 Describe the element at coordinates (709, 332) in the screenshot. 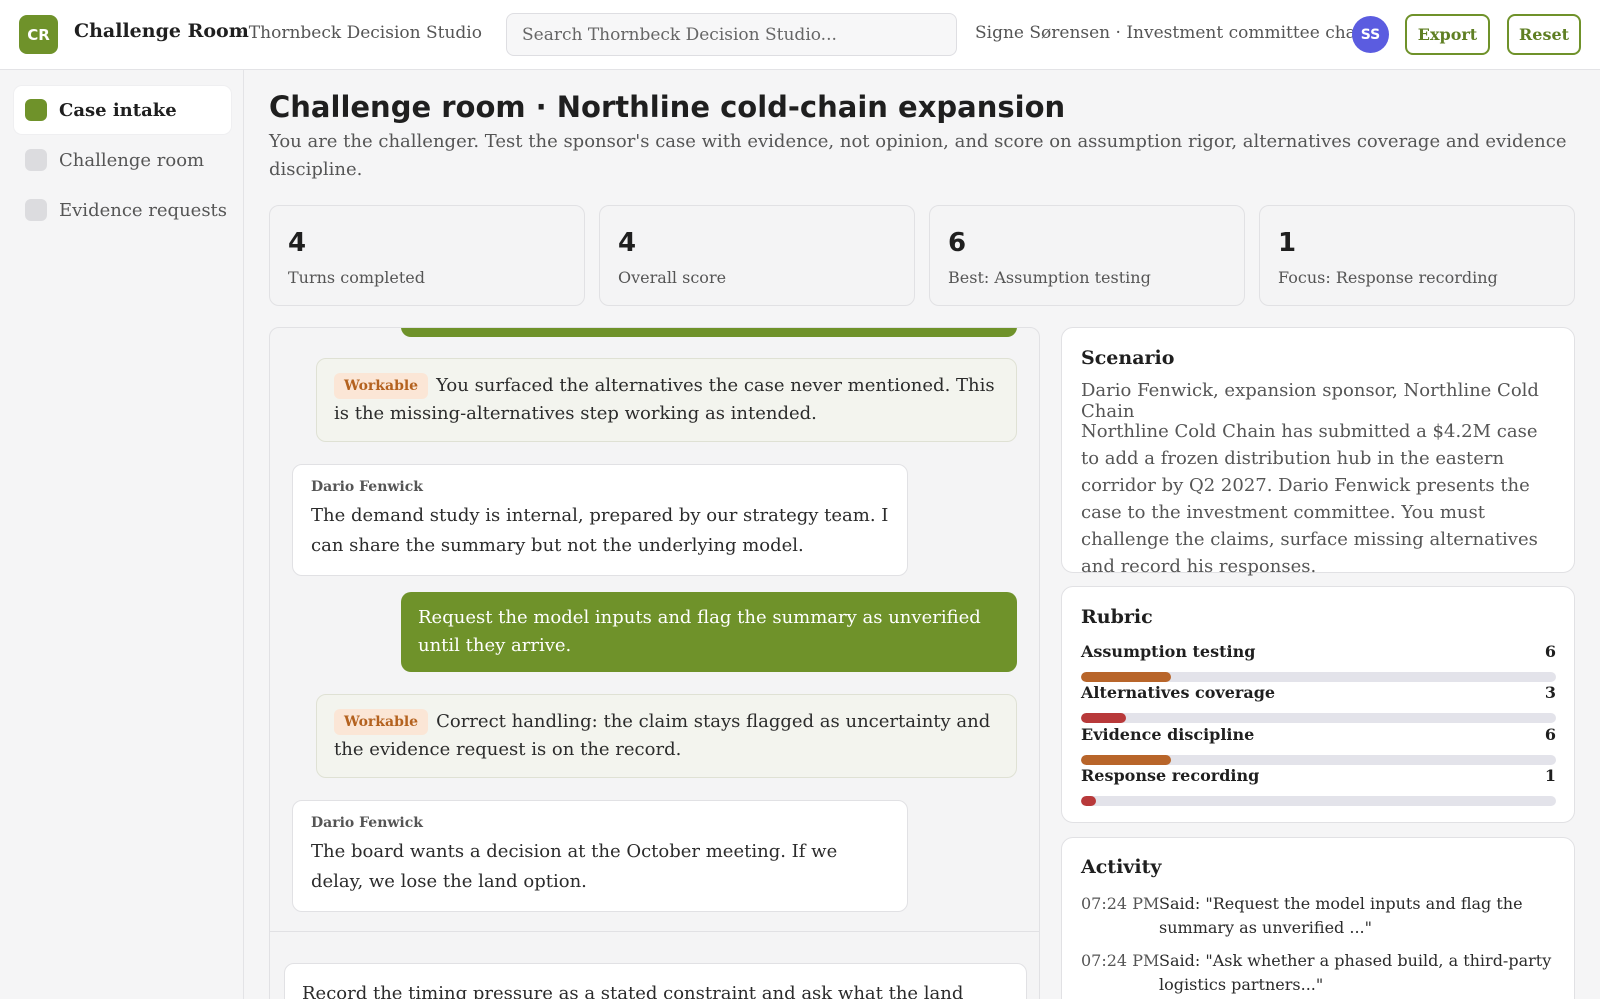

I see `user-message-previous` at that location.